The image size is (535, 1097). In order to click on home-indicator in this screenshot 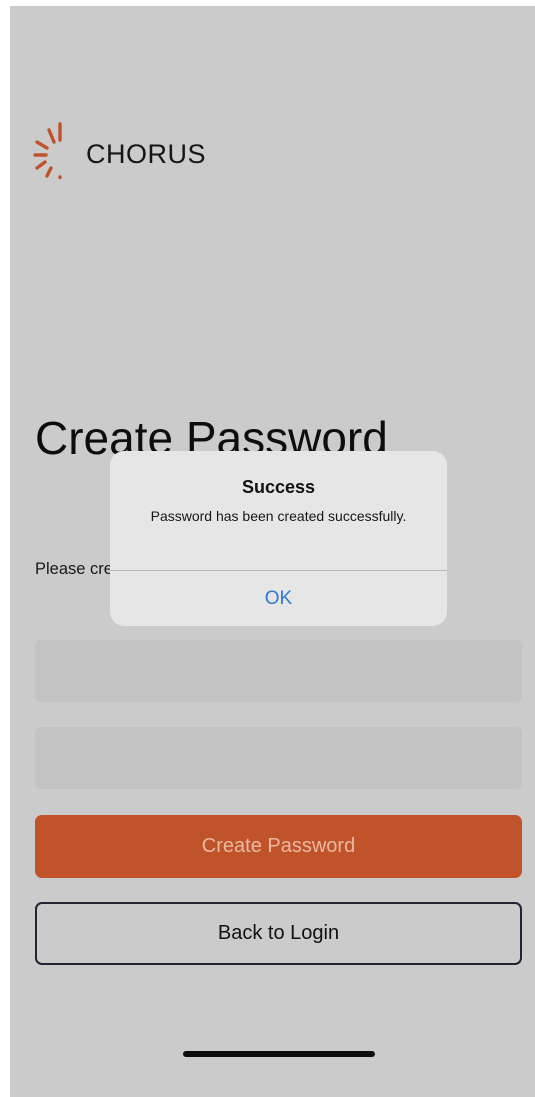, I will do `click(279, 1054)`.